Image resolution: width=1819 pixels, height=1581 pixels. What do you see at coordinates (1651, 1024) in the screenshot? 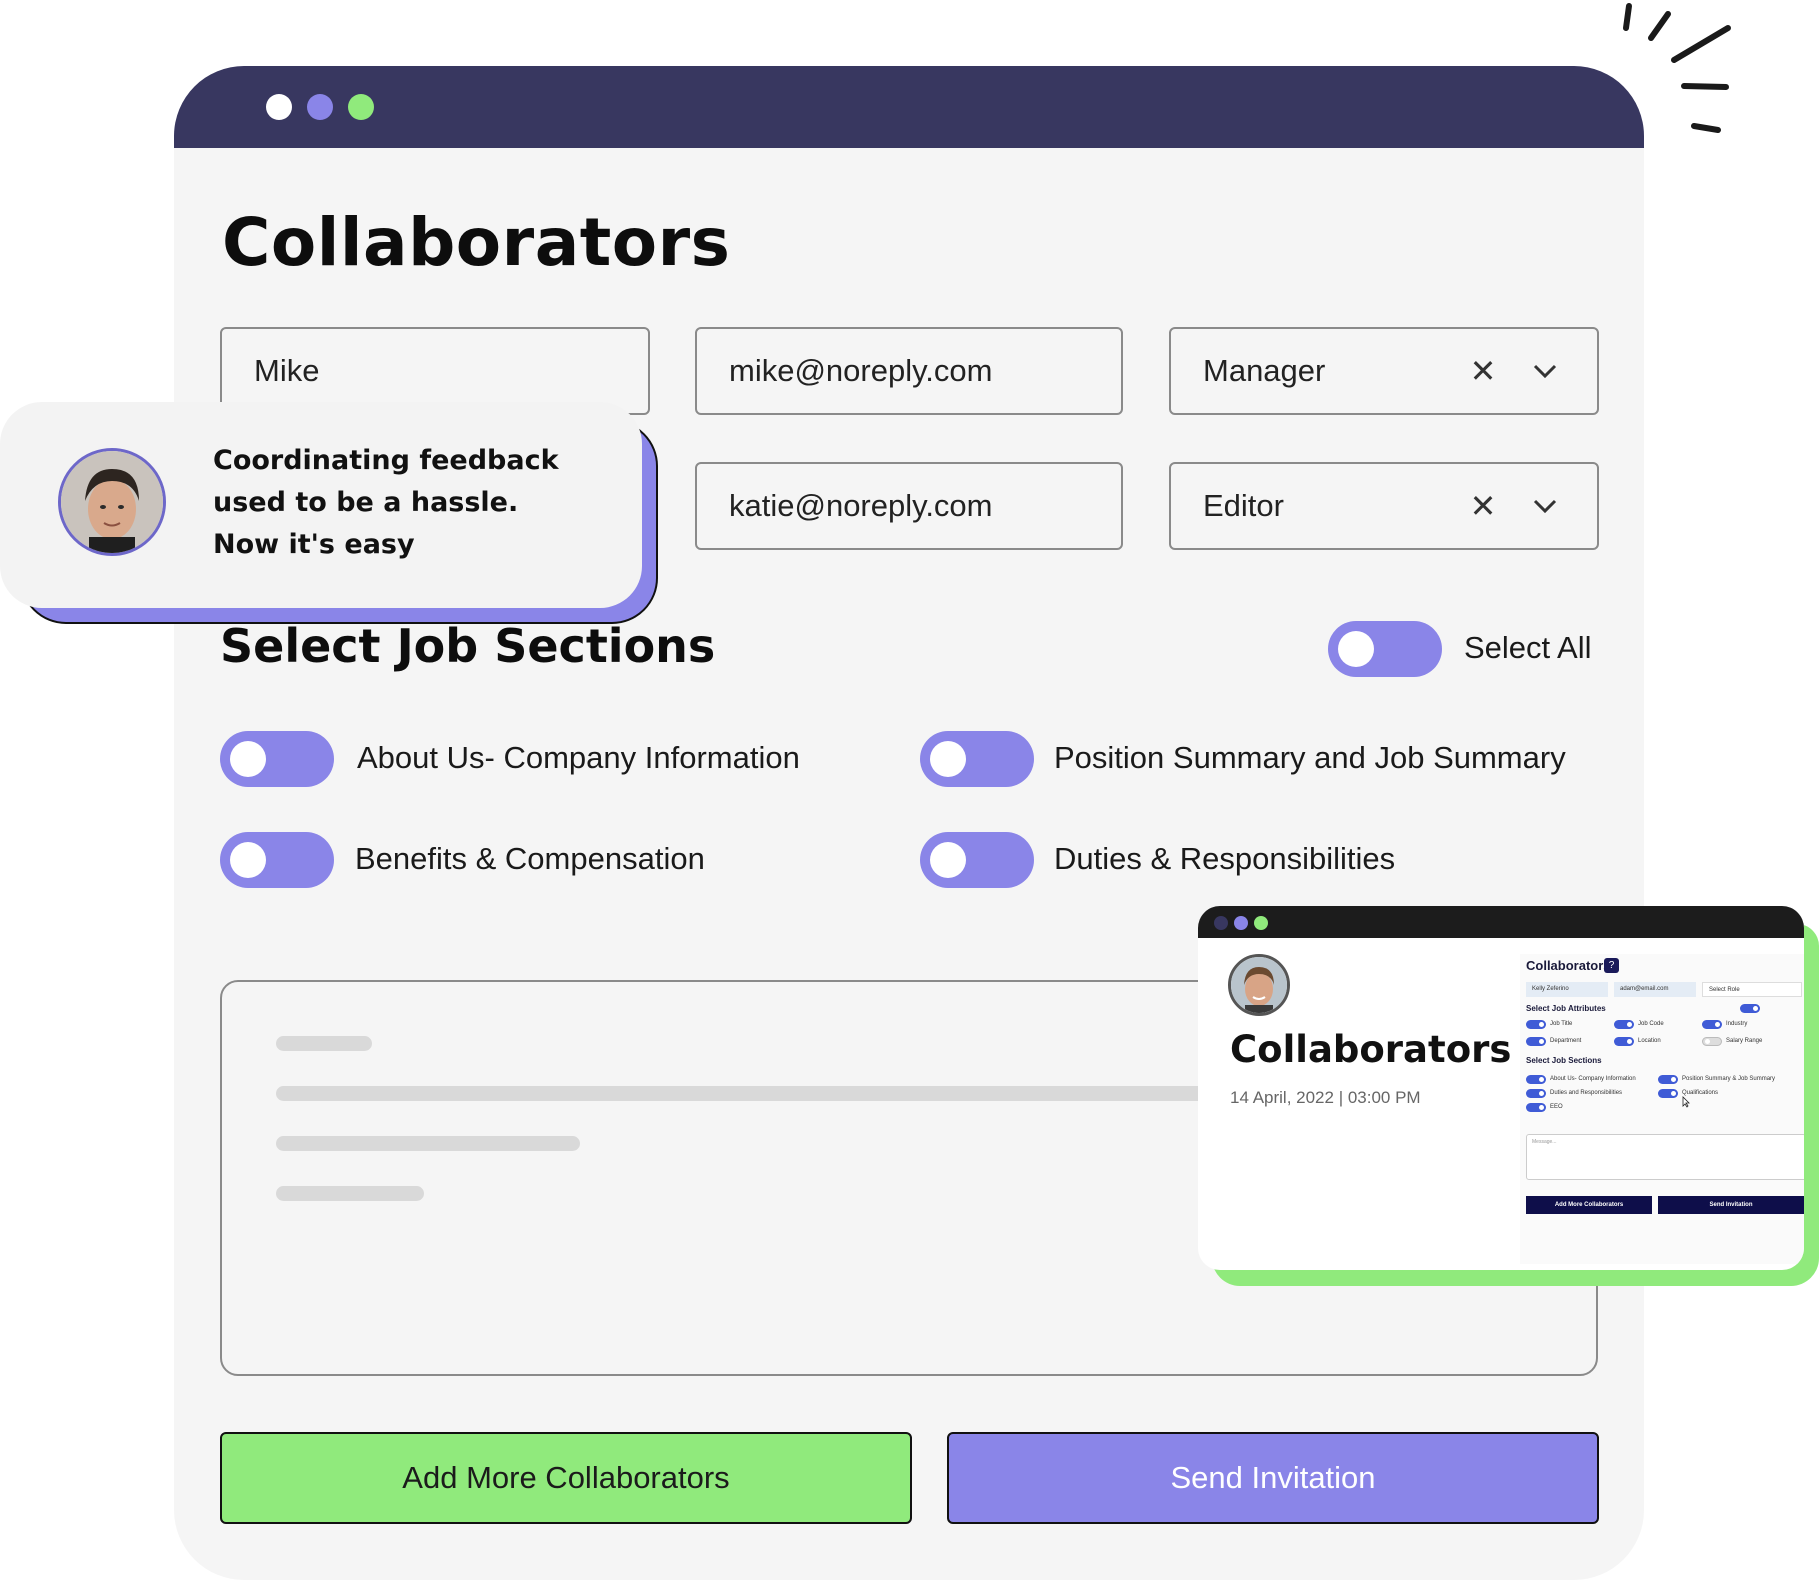
I see `mini-label: Job Code` at bounding box center [1651, 1024].